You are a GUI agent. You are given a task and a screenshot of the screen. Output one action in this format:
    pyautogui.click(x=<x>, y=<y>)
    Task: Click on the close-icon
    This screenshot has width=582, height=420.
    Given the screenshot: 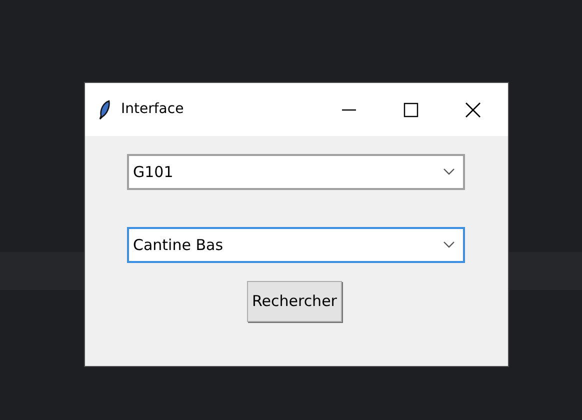 What is the action you would take?
    pyautogui.click(x=473, y=109)
    